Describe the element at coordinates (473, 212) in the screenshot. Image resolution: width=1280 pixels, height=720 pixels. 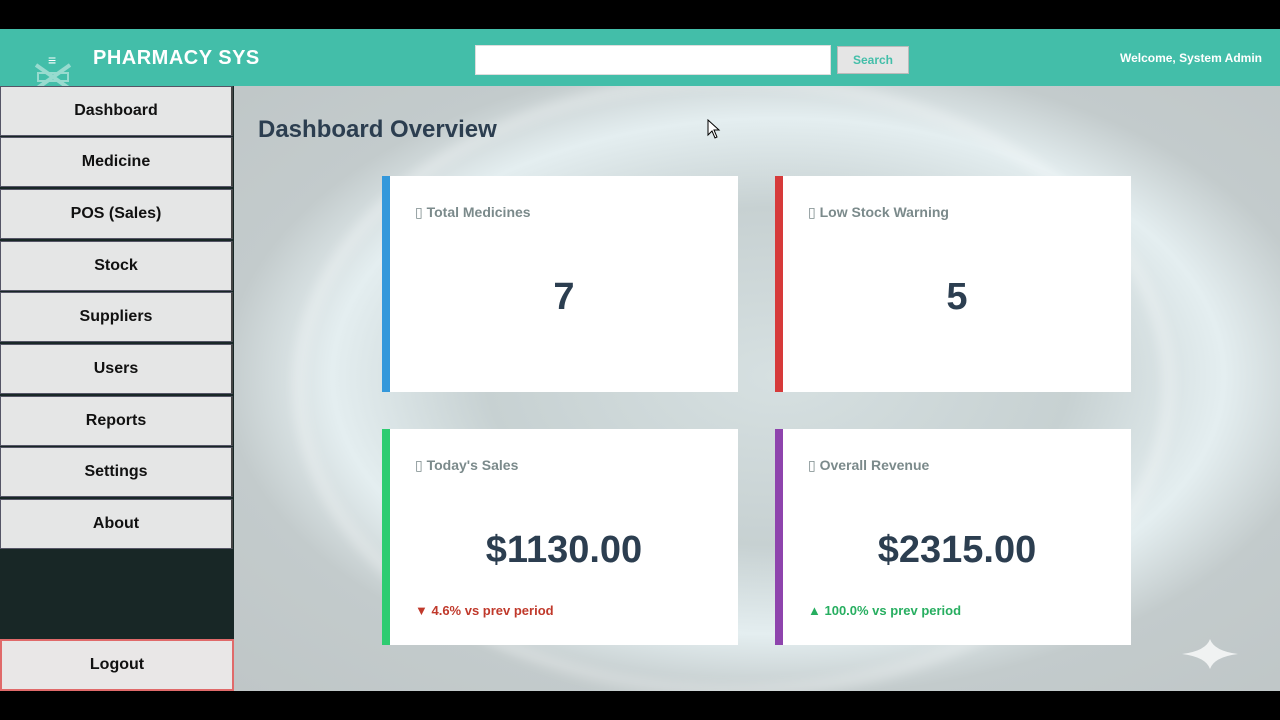
I see `card-label: ▯ Total Medicines` at that location.